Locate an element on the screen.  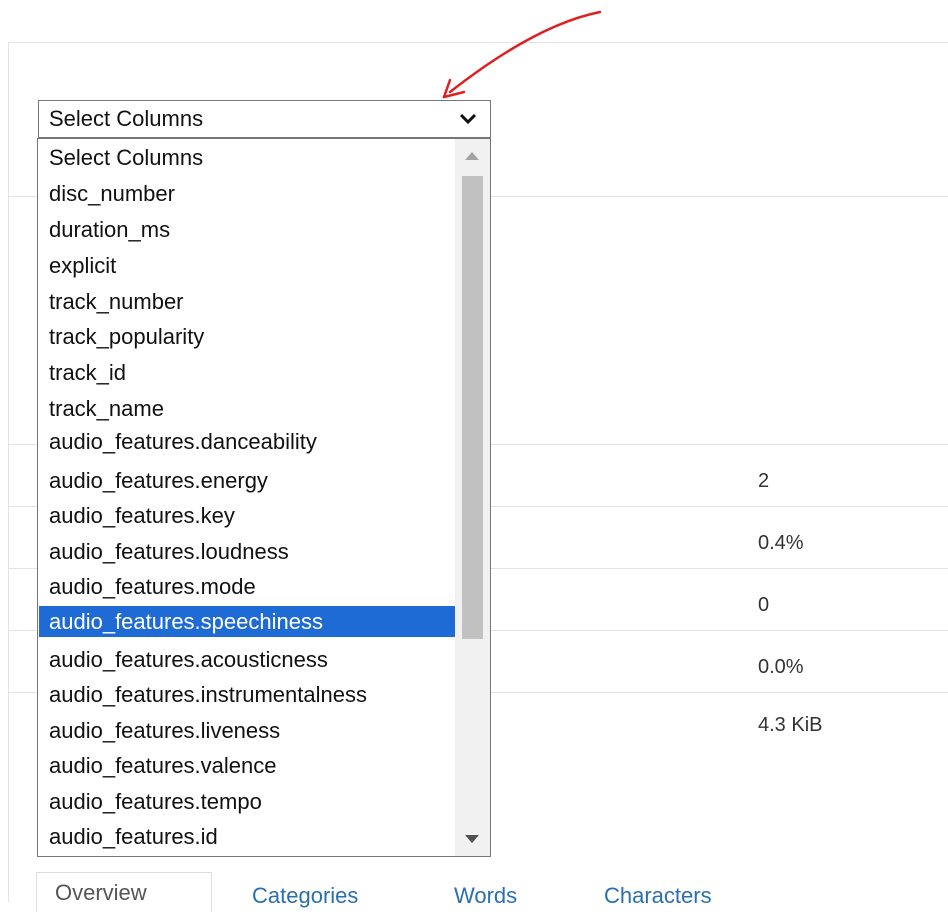
tab-characters: Characters is located at coordinates (658, 896).